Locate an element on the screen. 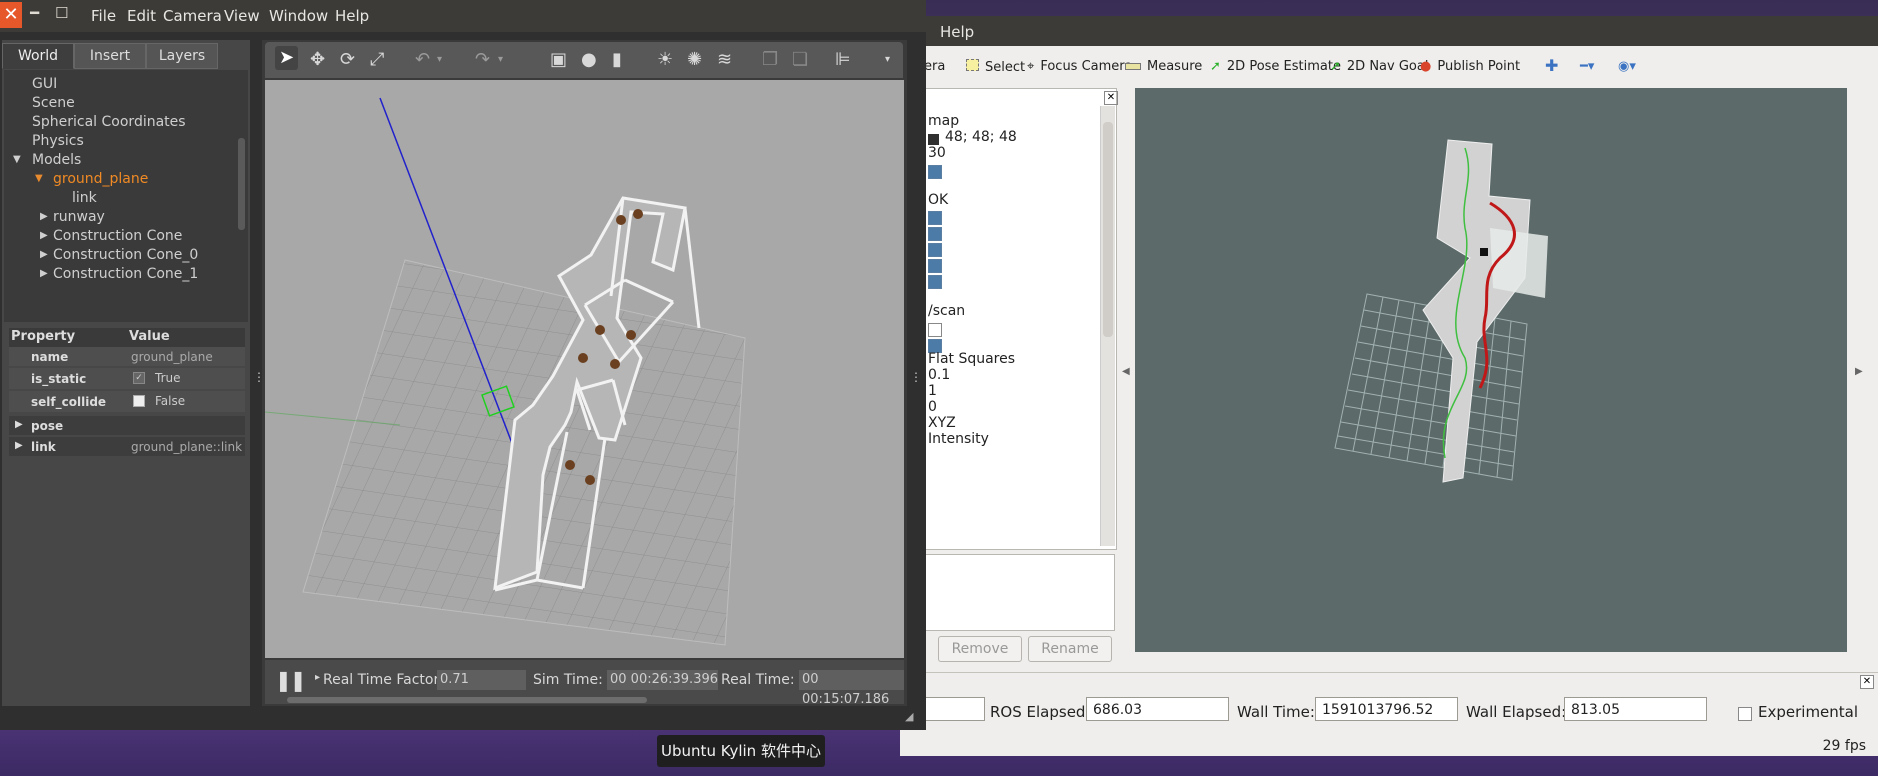 This screenshot has height=776, width=1878. menu-view: View is located at coordinates (242, 16).